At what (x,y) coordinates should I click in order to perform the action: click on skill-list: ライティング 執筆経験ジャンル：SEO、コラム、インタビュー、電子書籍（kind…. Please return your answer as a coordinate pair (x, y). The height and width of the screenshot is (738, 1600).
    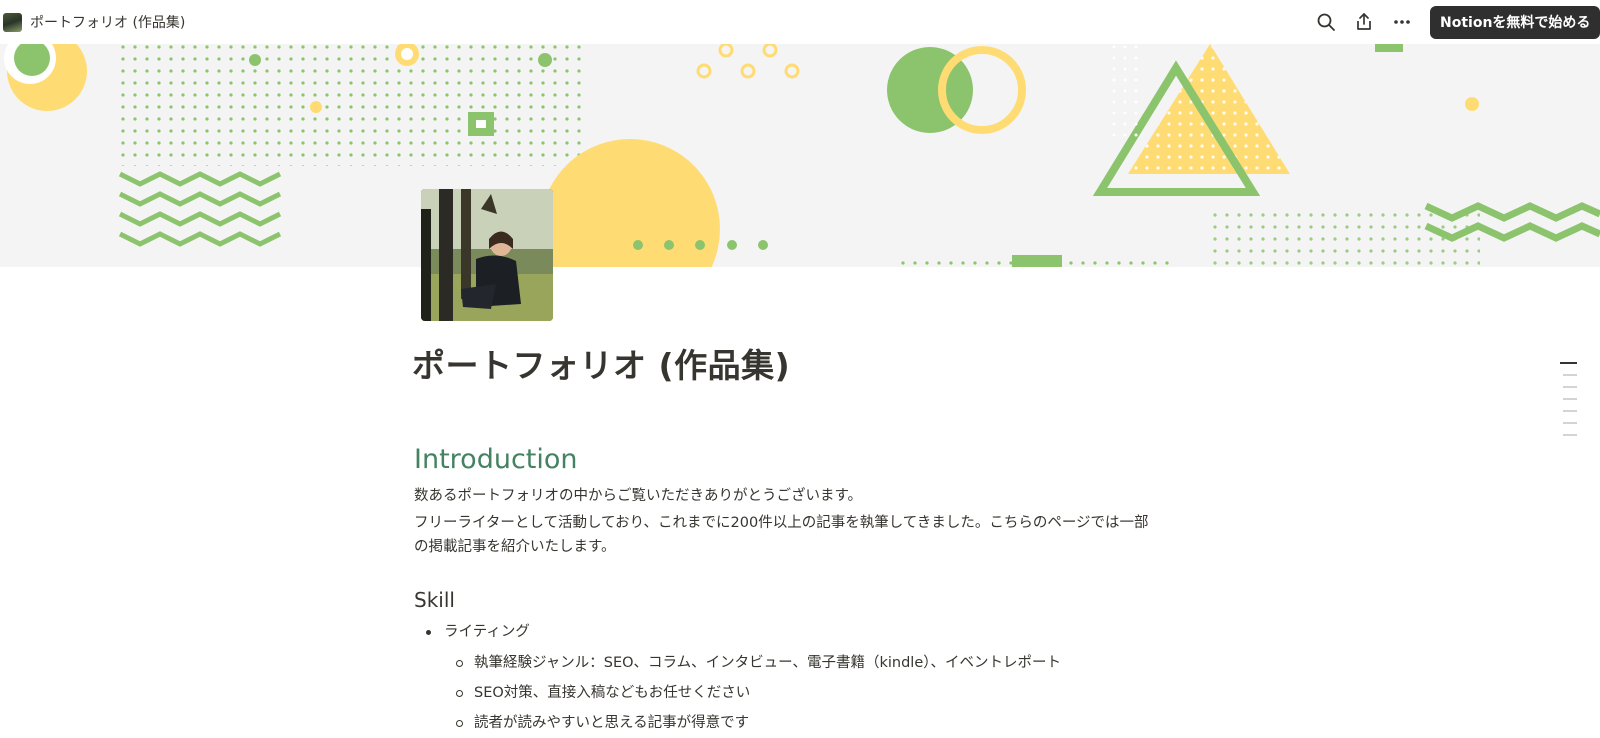
    Looking at the image, I should click on (783, 678).